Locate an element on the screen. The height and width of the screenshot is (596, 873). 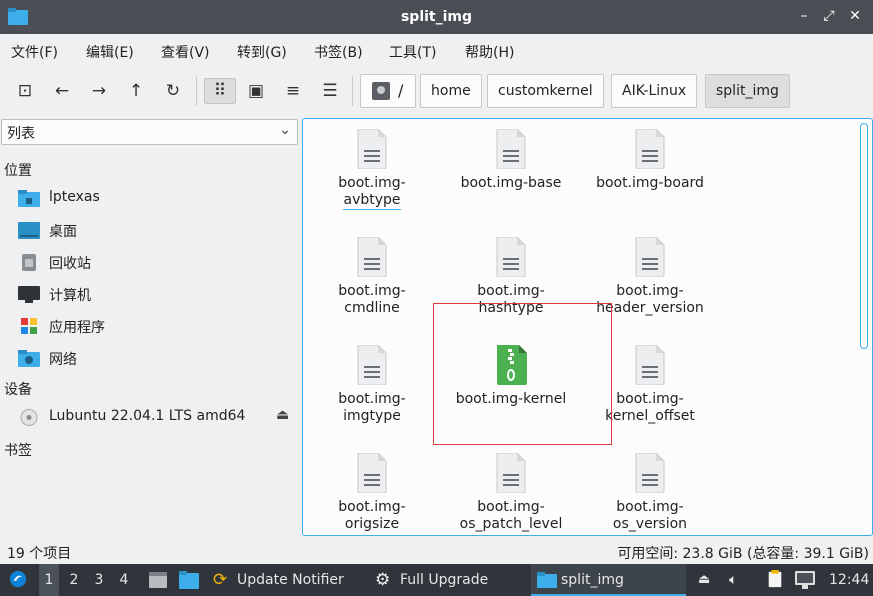
new-tab-icon: ⊡ is located at coordinates (25, 91).